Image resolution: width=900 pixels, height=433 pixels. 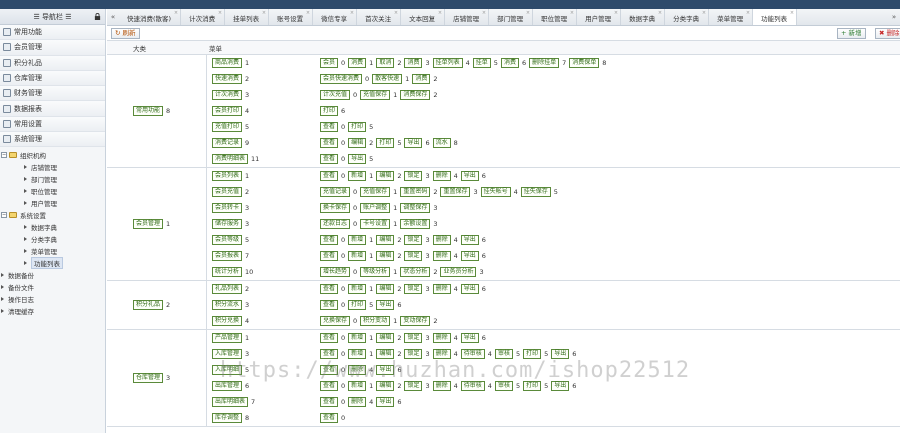 What do you see at coordinates (329, 63) in the screenshot?
I see `operation-tag: 会员` at bounding box center [329, 63].